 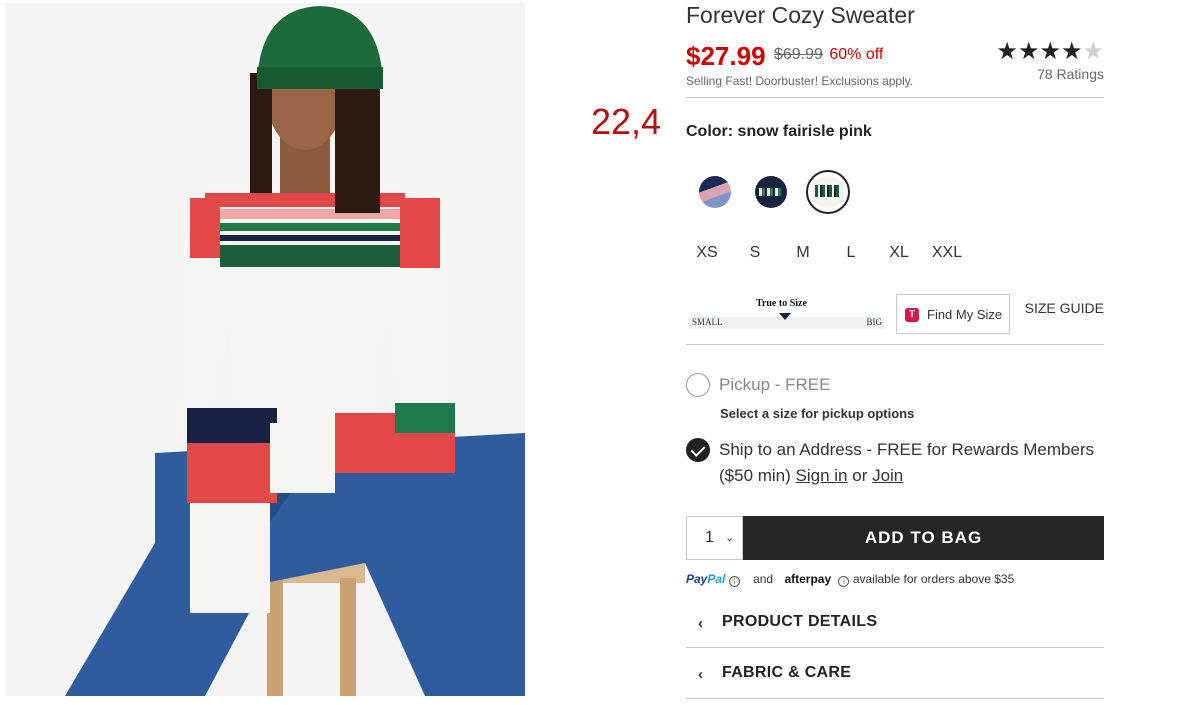 What do you see at coordinates (895, 621) in the screenshot?
I see `accordion-product-details: ‹ PRODUCT DETAILS` at bounding box center [895, 621].